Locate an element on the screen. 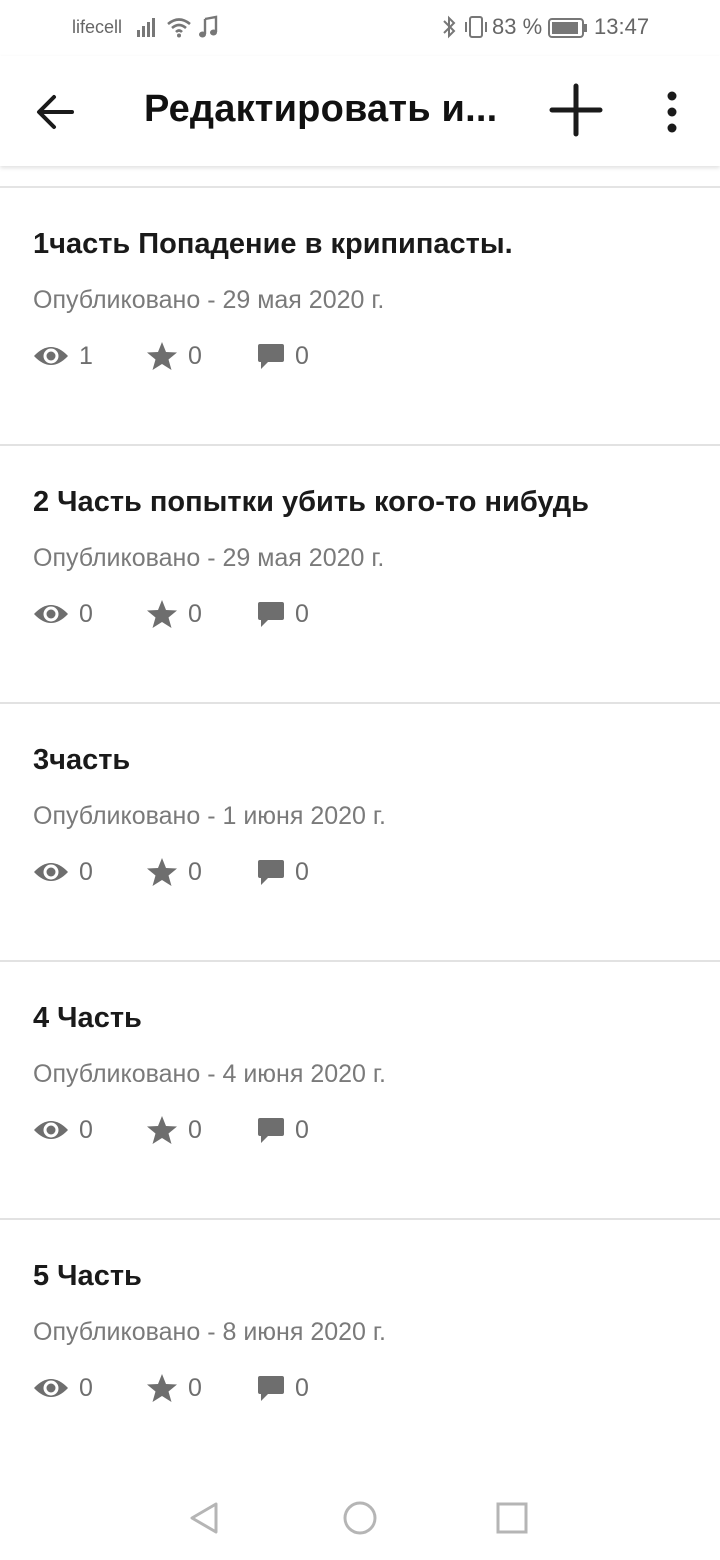  battery-percent: 83 % is located at coordinates (517, 26).